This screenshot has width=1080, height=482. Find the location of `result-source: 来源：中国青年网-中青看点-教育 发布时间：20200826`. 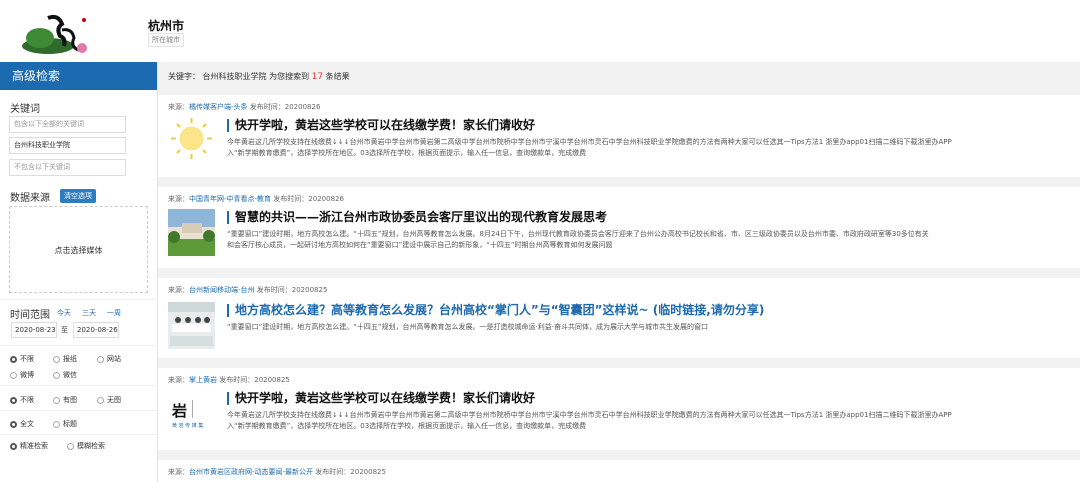

result-source: 来源：中国青年网-中青看点-教育 发布时间：20200826 is located at coordinates (256, 199).